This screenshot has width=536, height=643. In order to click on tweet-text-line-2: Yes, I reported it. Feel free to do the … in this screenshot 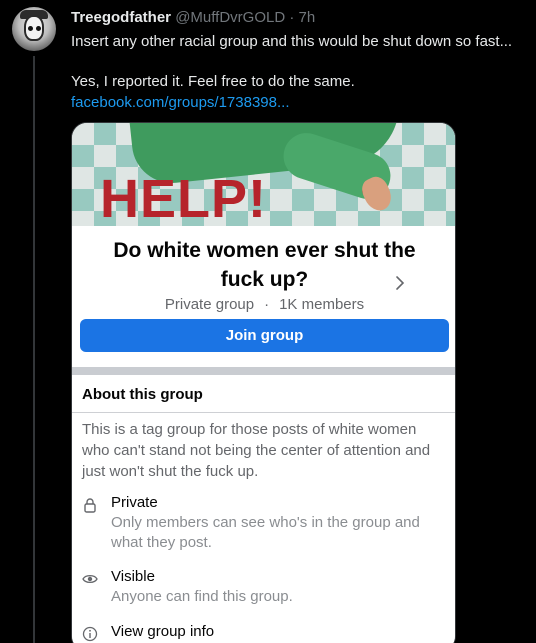, I will do `click(213, 81)`.